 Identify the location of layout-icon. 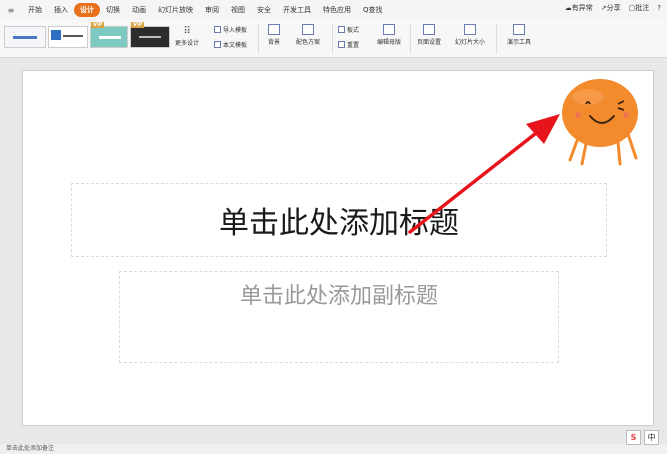
(341, 29).